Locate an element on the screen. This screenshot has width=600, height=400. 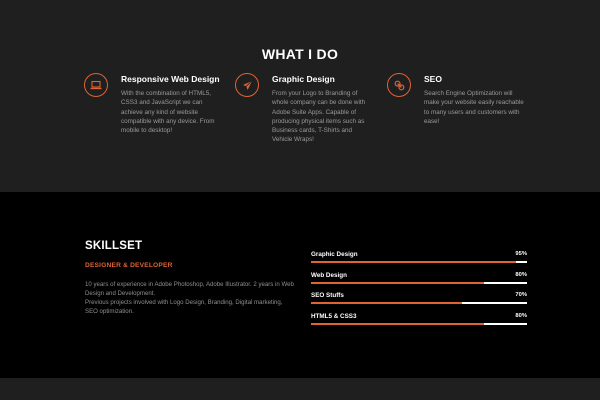
paper-plane-icon is located at coordinates (247, 85).